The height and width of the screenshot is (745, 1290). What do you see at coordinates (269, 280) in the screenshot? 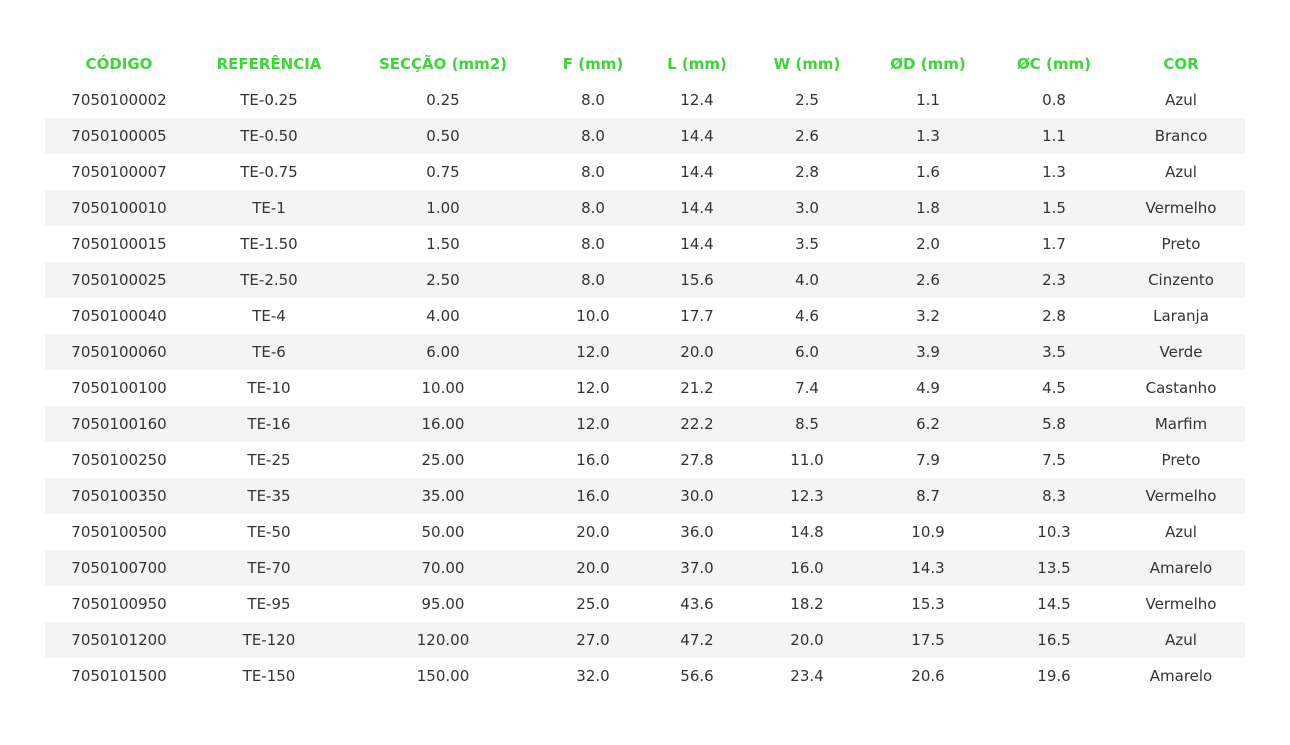
I see `cell-referencia: TE-2.50` at bounding box center [269, 280].